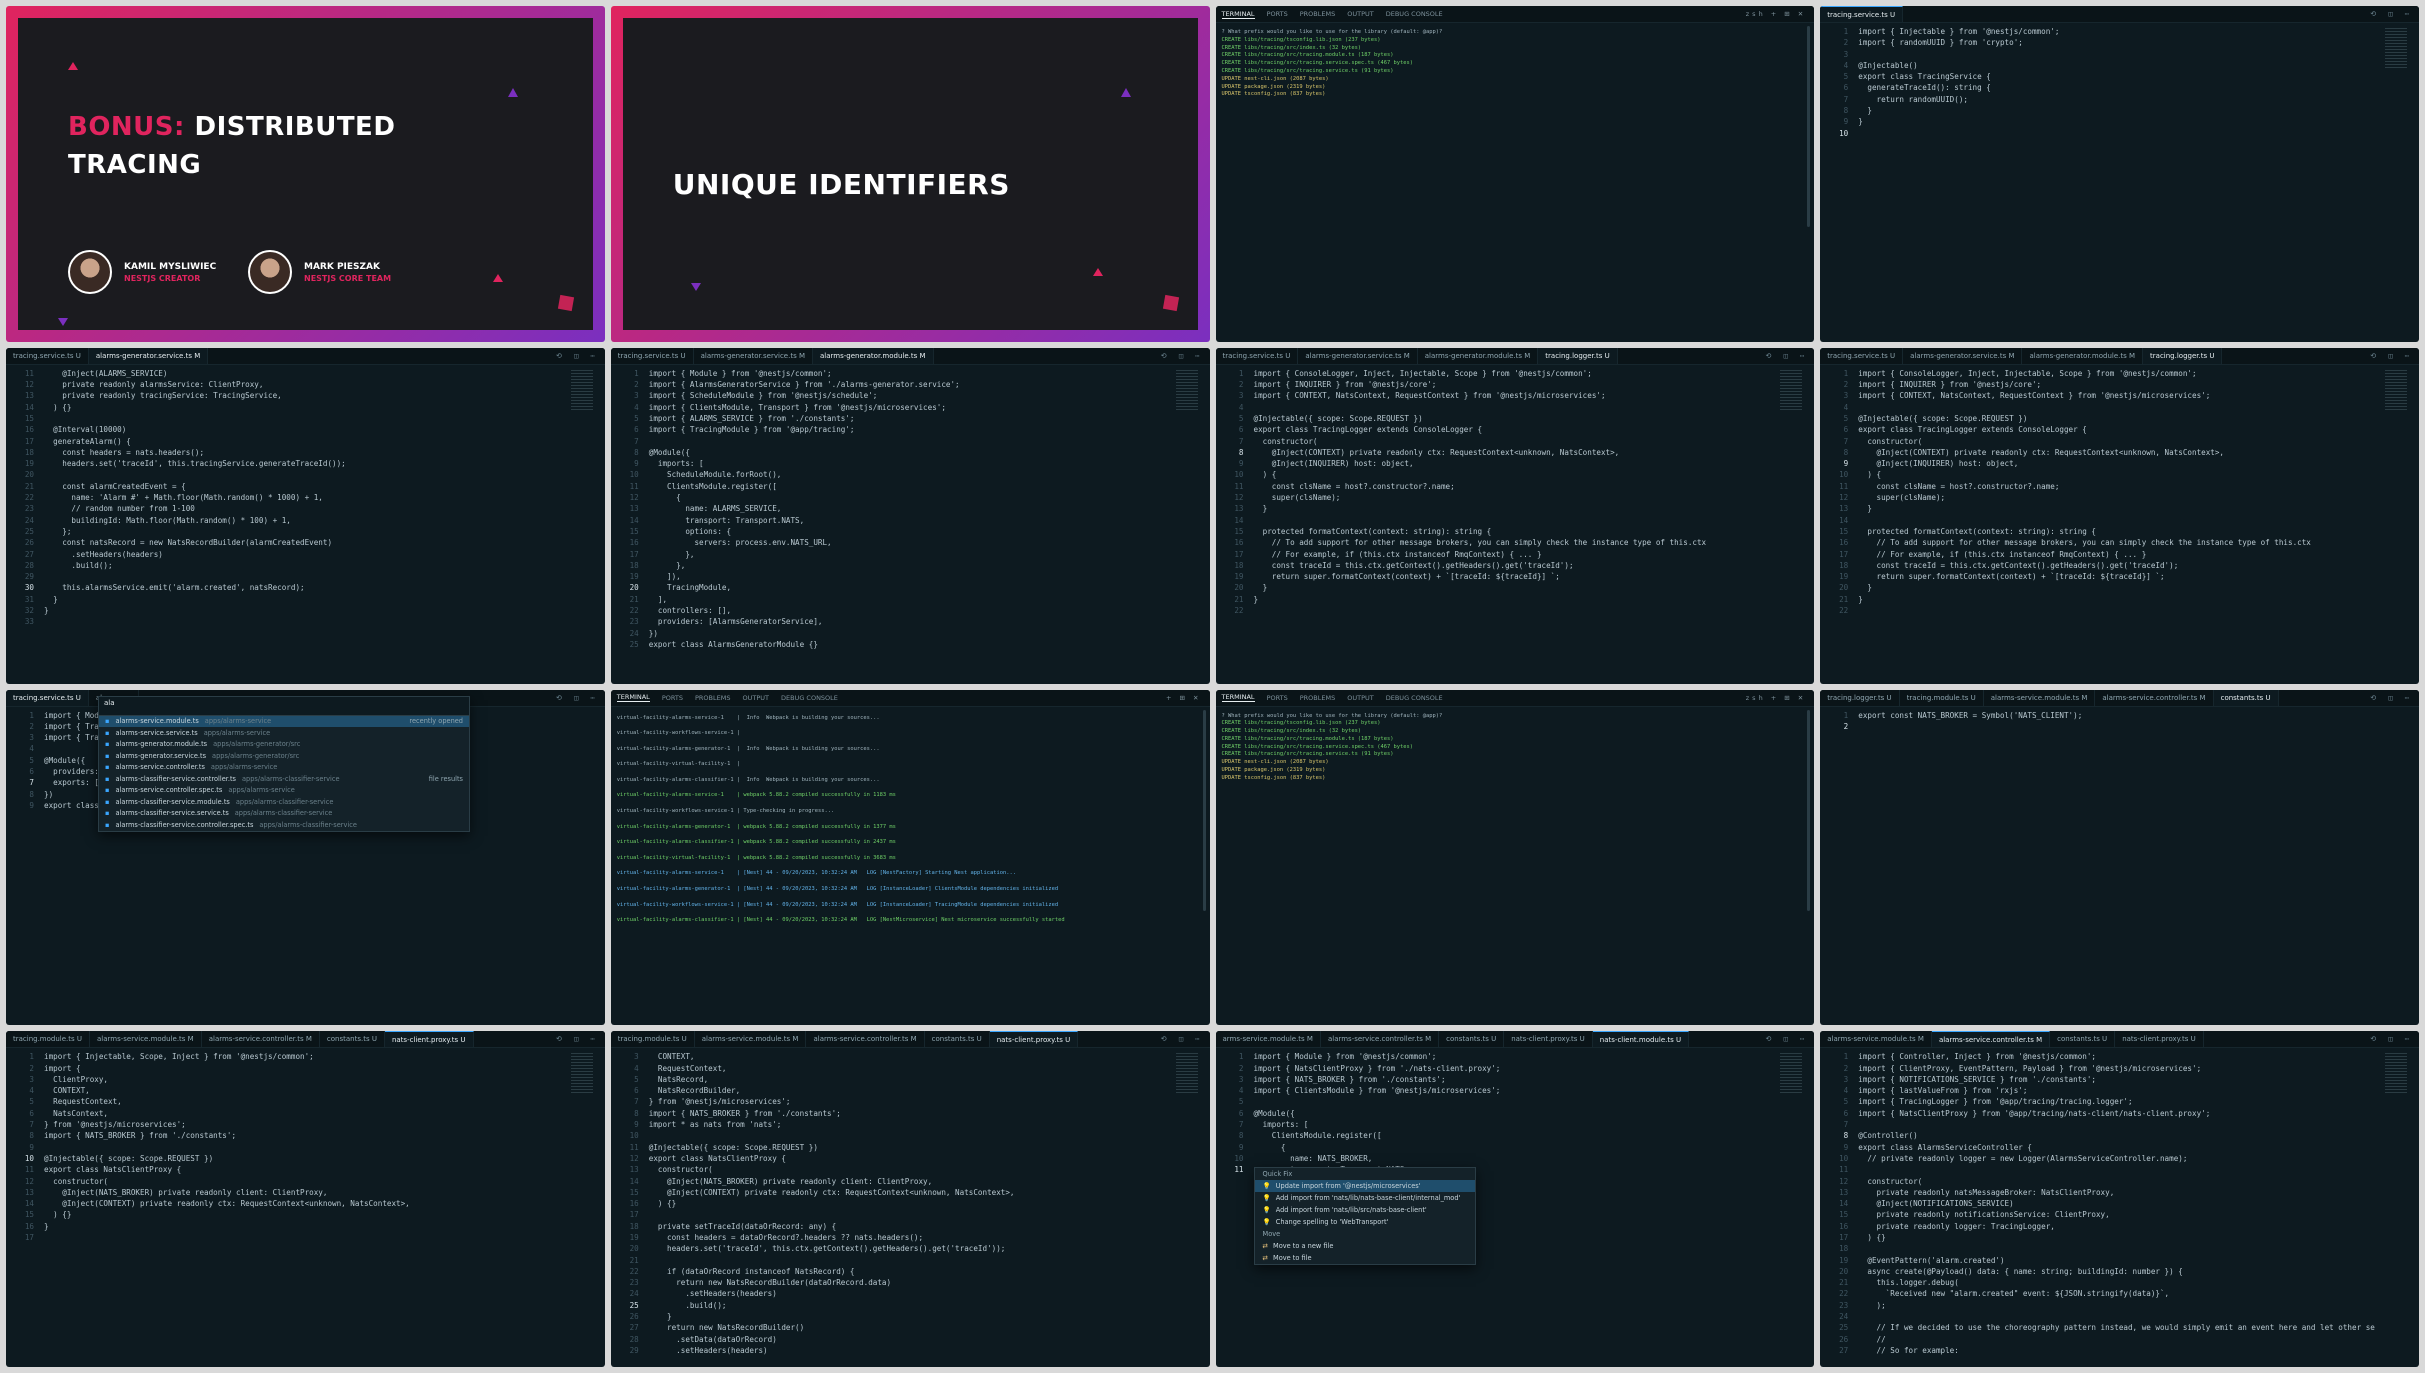 The image size is (2425, 1373). Describe the element at coordinates (2119, 42) in the screenshot. I see `code-line: 2 import { randomUUID } from 'crypto';` at that location.